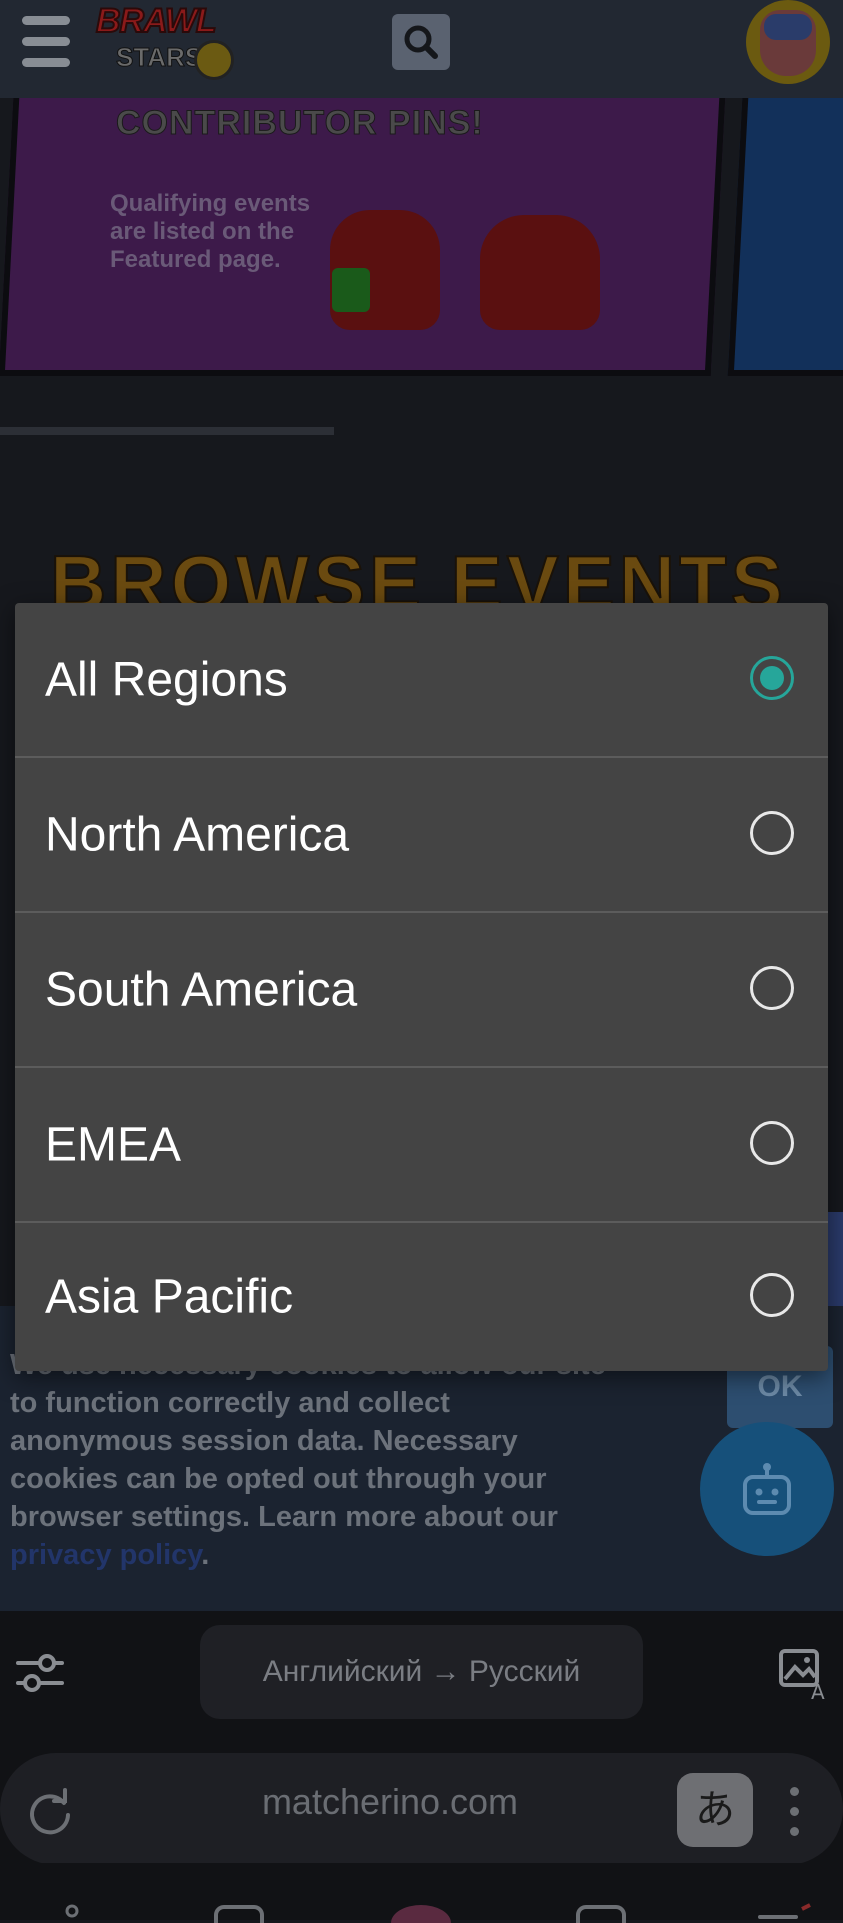 The width and height of the screenshot is (843, 1923). I want to click on promo-banner-next, so click(785, 237).